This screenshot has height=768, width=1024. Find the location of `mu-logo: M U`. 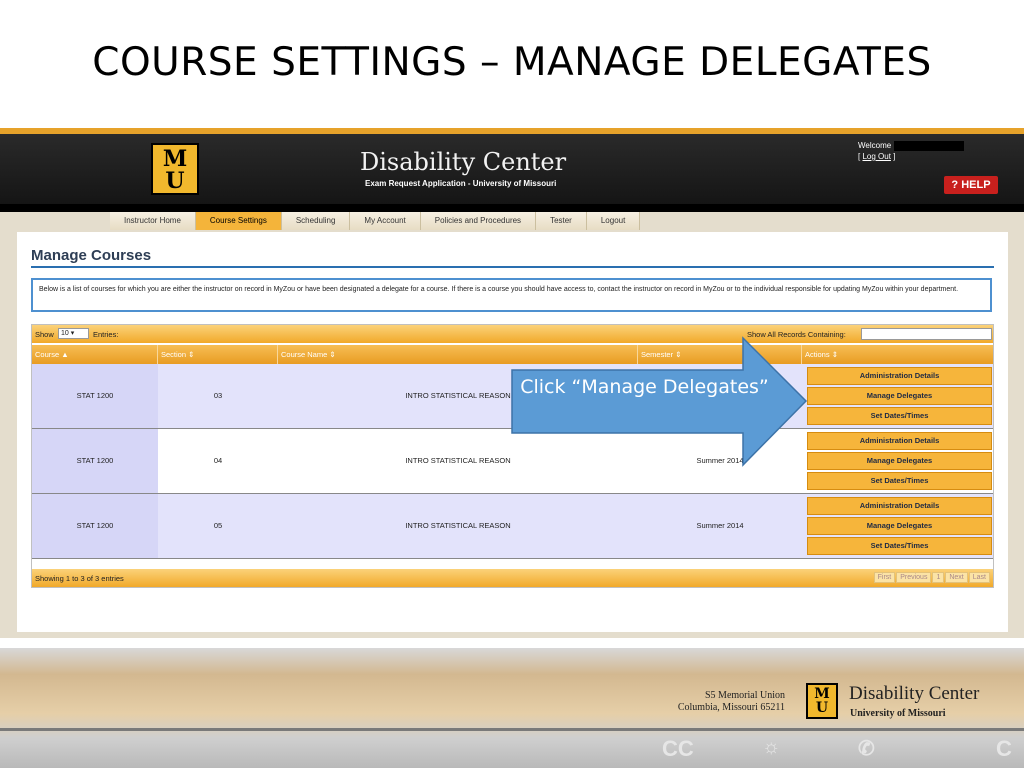

mu-logo: M U is located at coordinates (175, 169).